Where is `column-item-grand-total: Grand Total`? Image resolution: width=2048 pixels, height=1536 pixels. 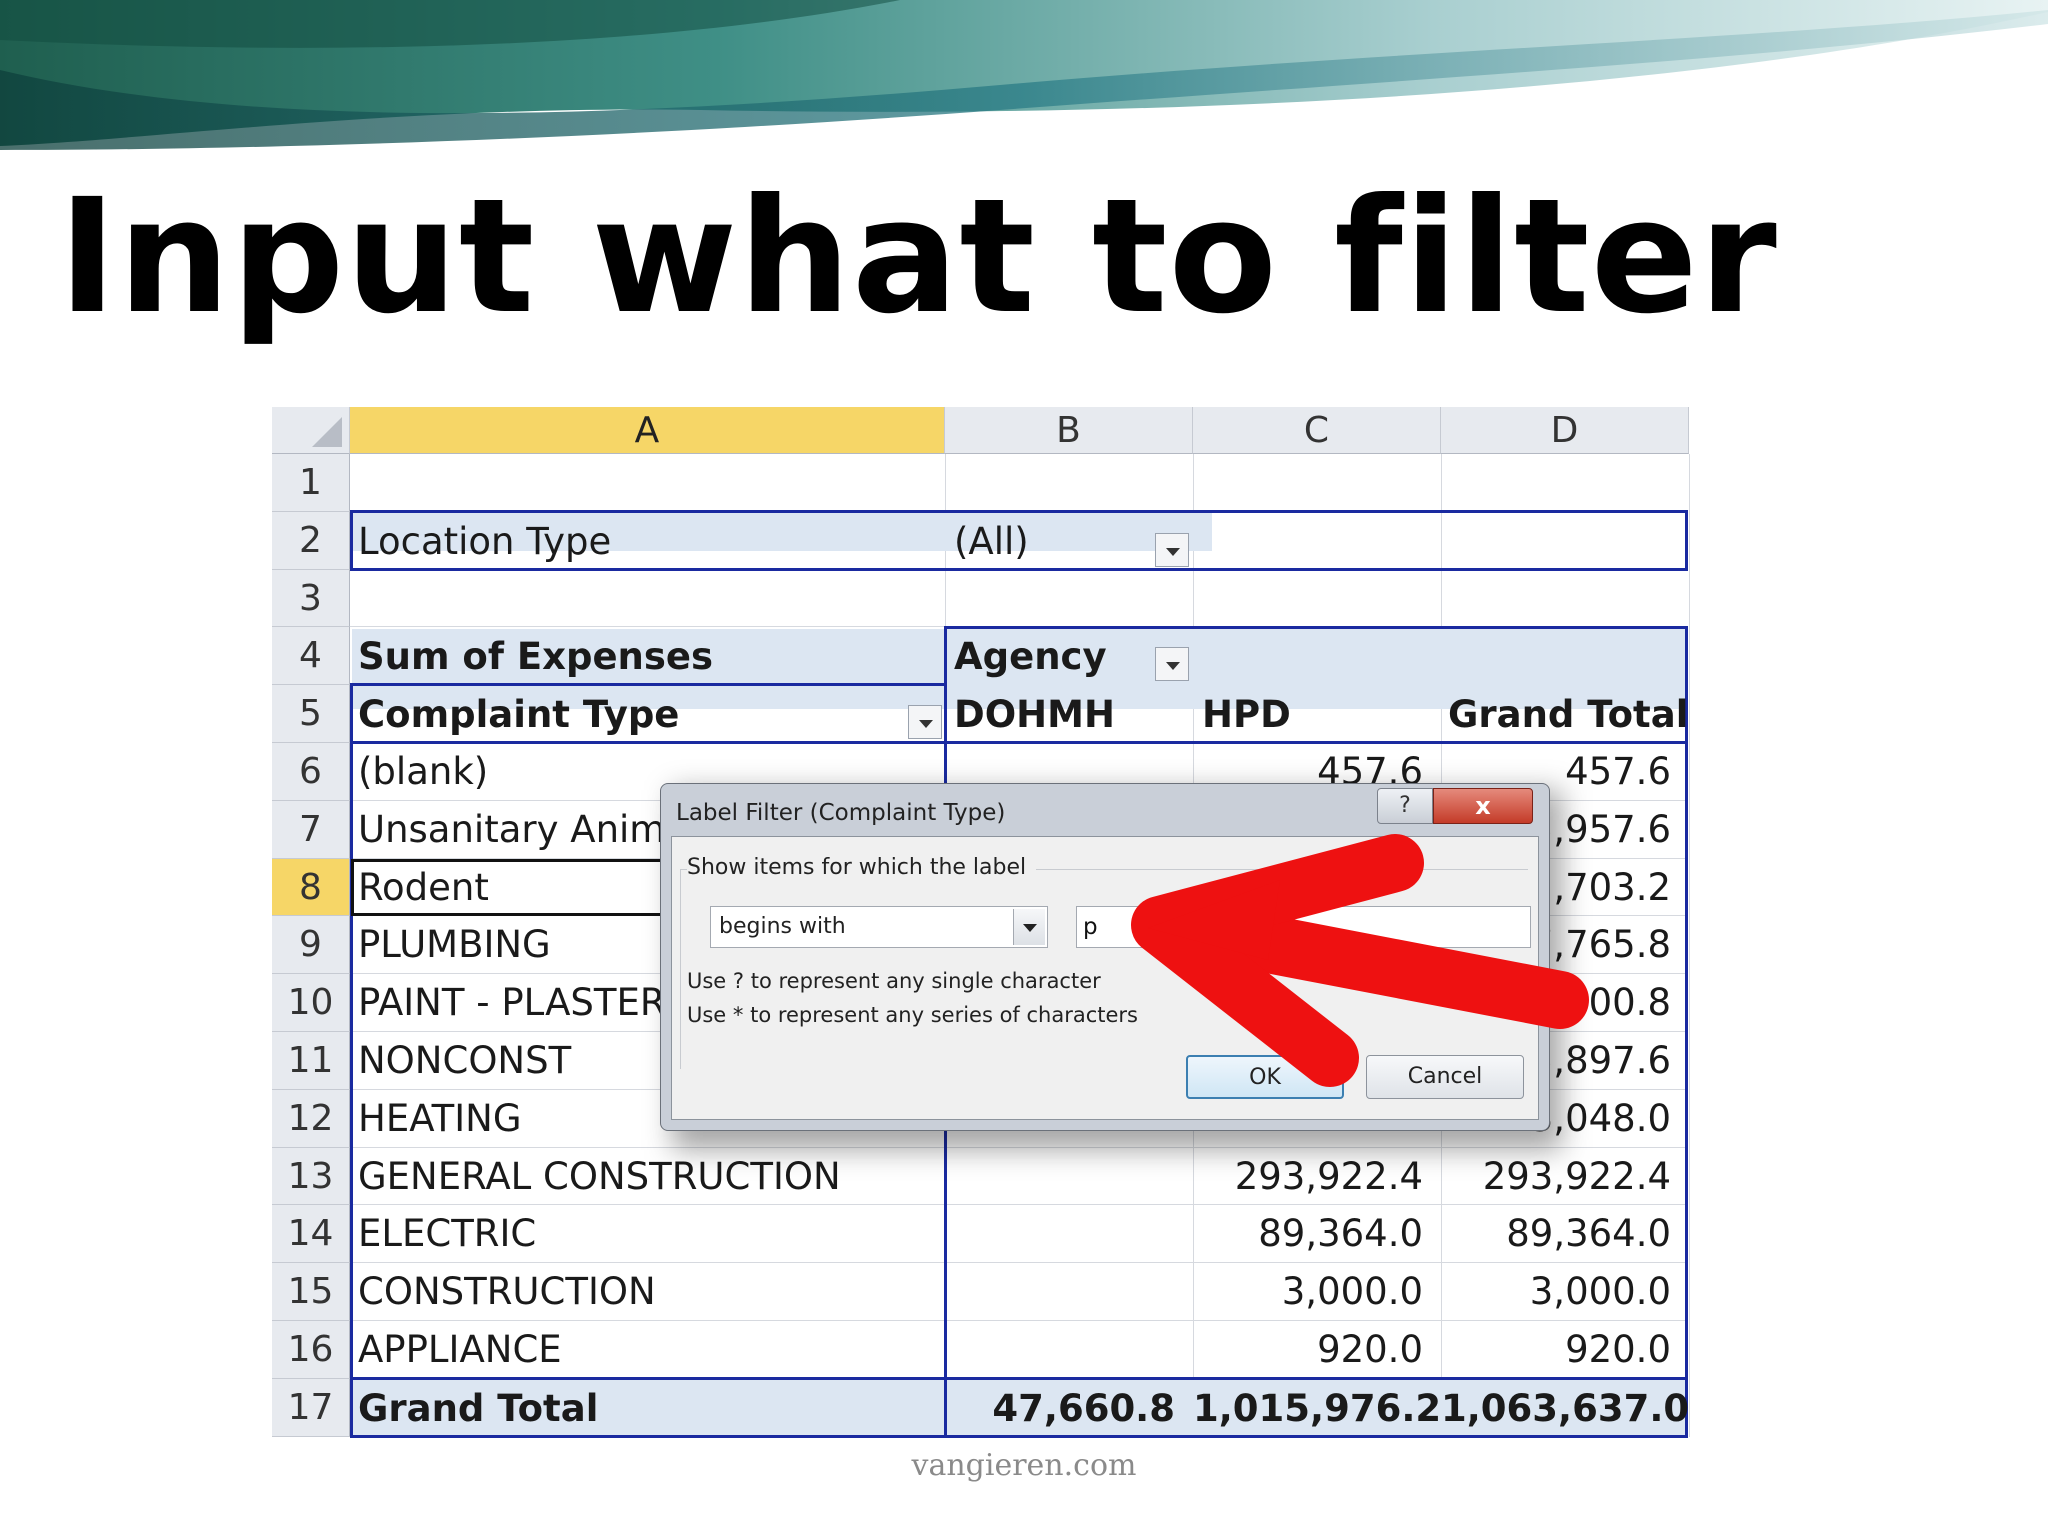 column-item-grand-total: Grand Total is located at coordinates (1568, 714).